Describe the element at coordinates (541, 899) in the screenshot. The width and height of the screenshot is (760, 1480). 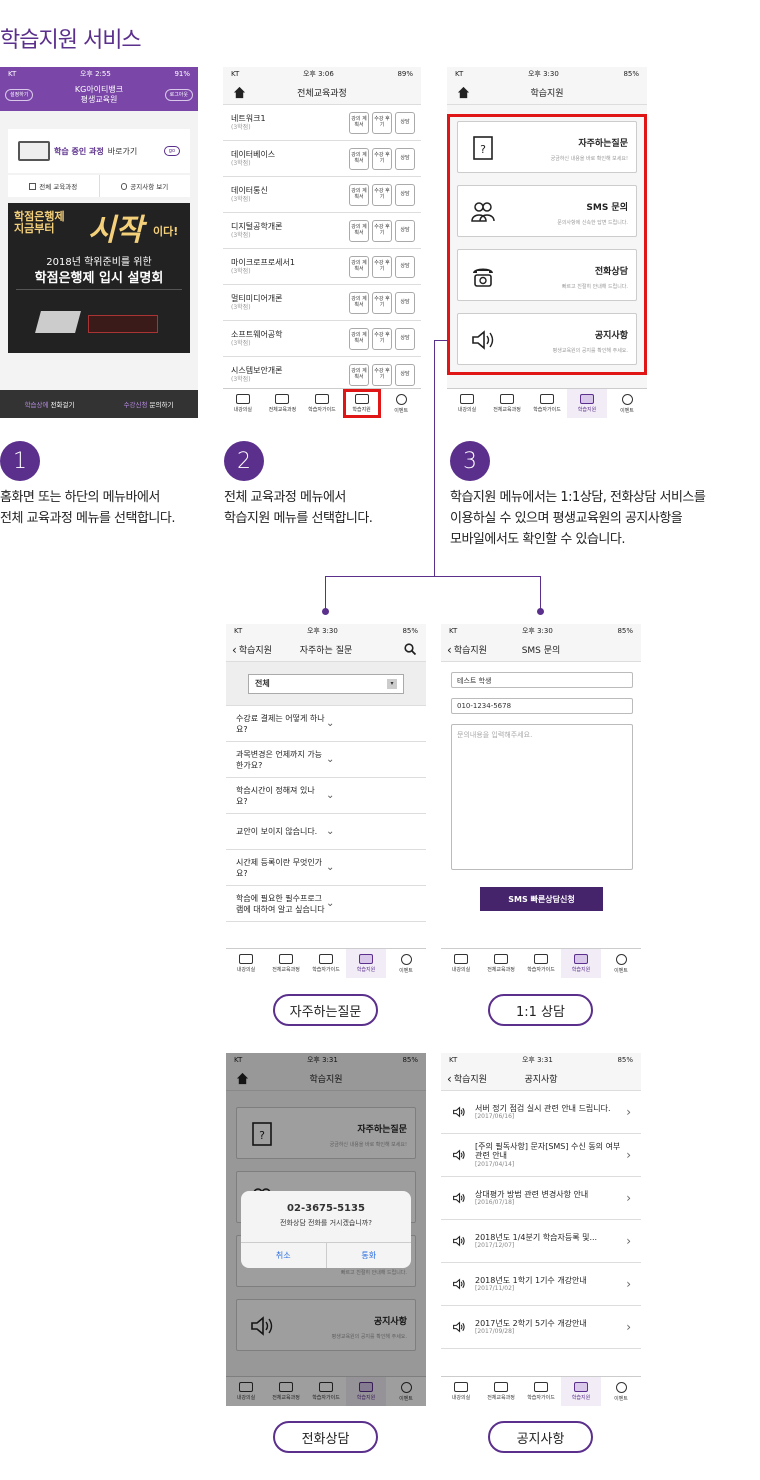
I see `sms-submit-button: SMS 빠른상담신청` at that location.